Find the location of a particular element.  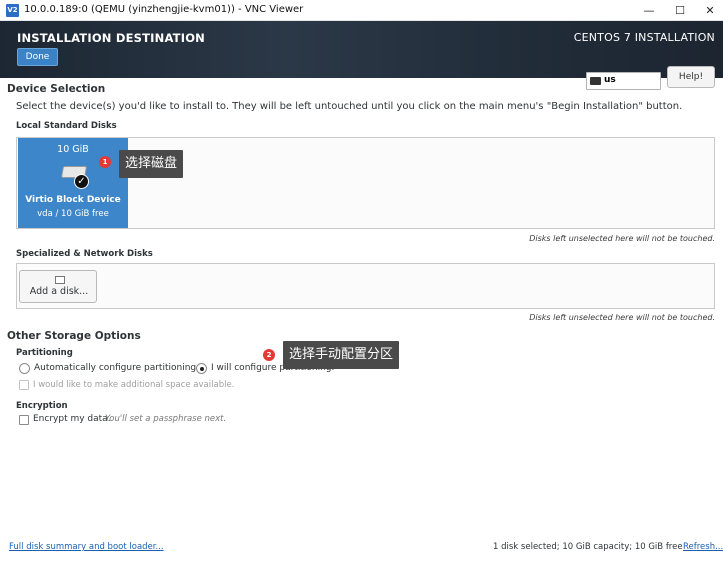

callout-select-disk: 选择磁盘 is located at coordinates (151, 164).